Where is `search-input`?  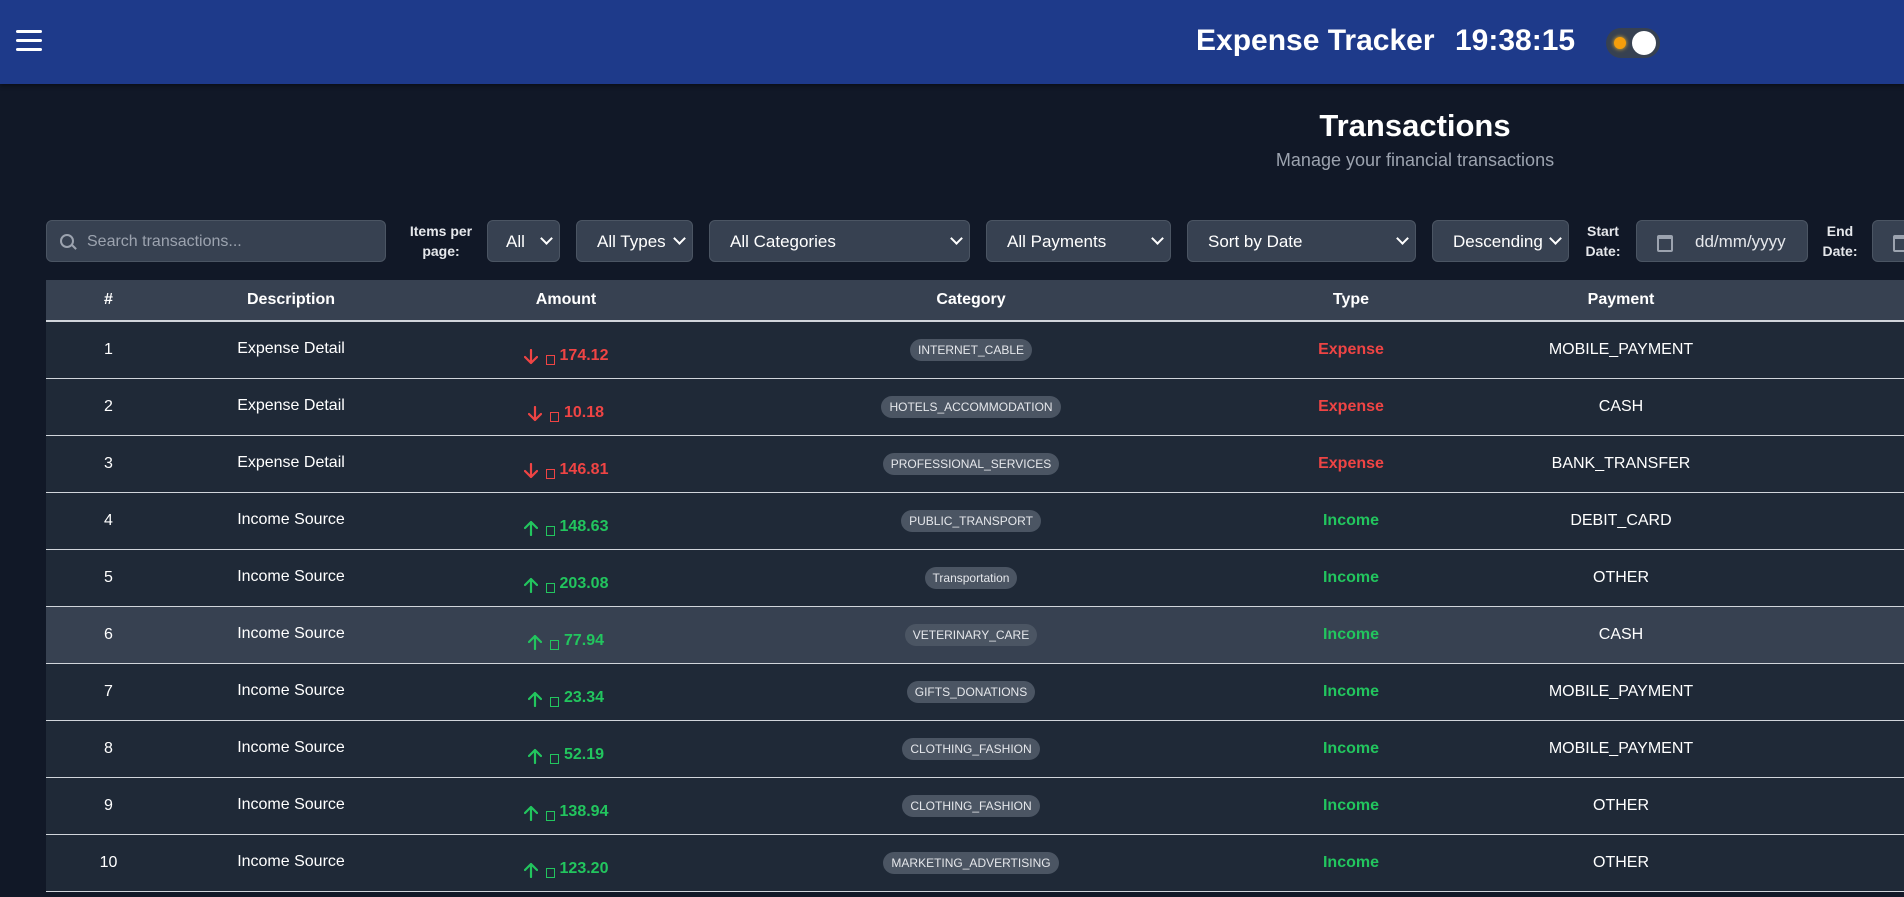
search-input is located at coordinates (232, 242).